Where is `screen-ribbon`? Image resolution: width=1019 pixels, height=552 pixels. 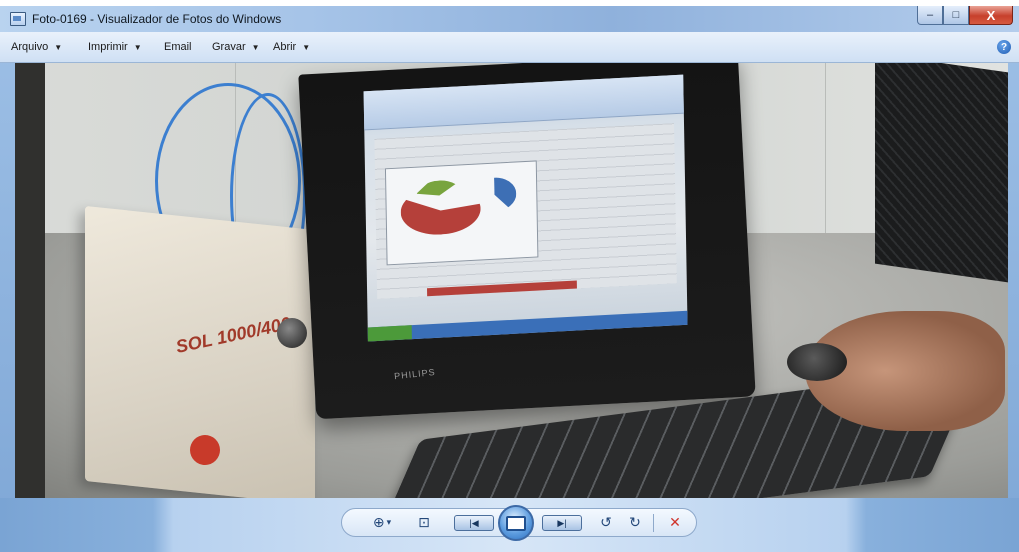 screen-ribbon is located at coordinates (523, 102).